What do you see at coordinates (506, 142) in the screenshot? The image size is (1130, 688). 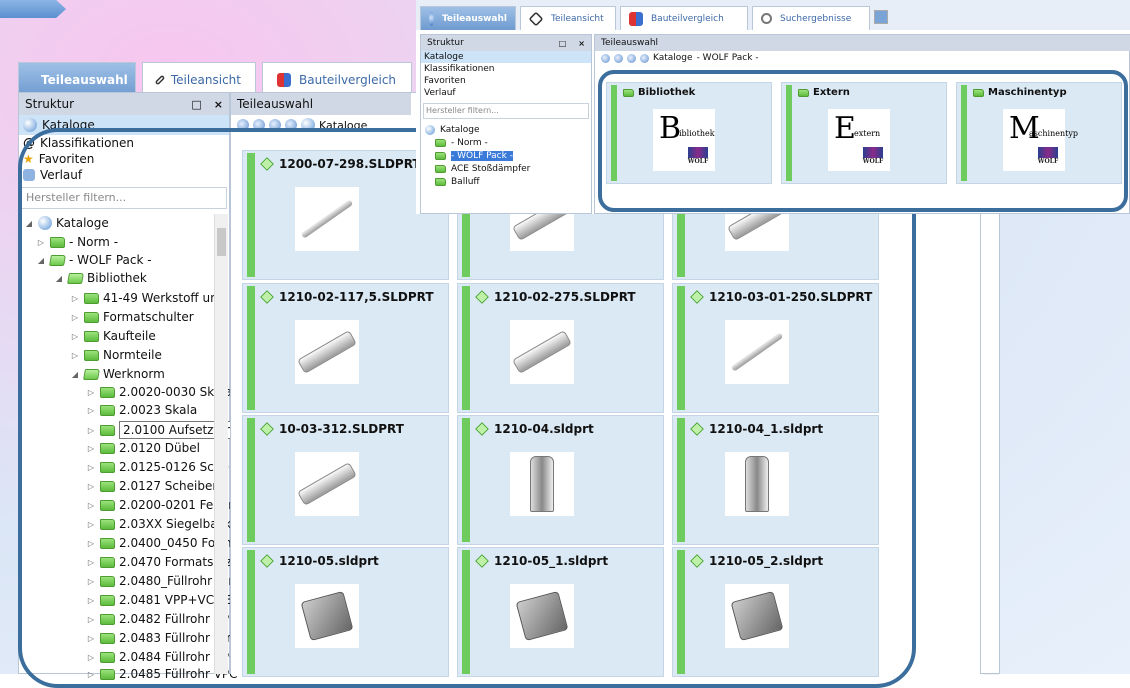 I see `inset-tree-item: - Norm -` at bounding box center [506, 142].